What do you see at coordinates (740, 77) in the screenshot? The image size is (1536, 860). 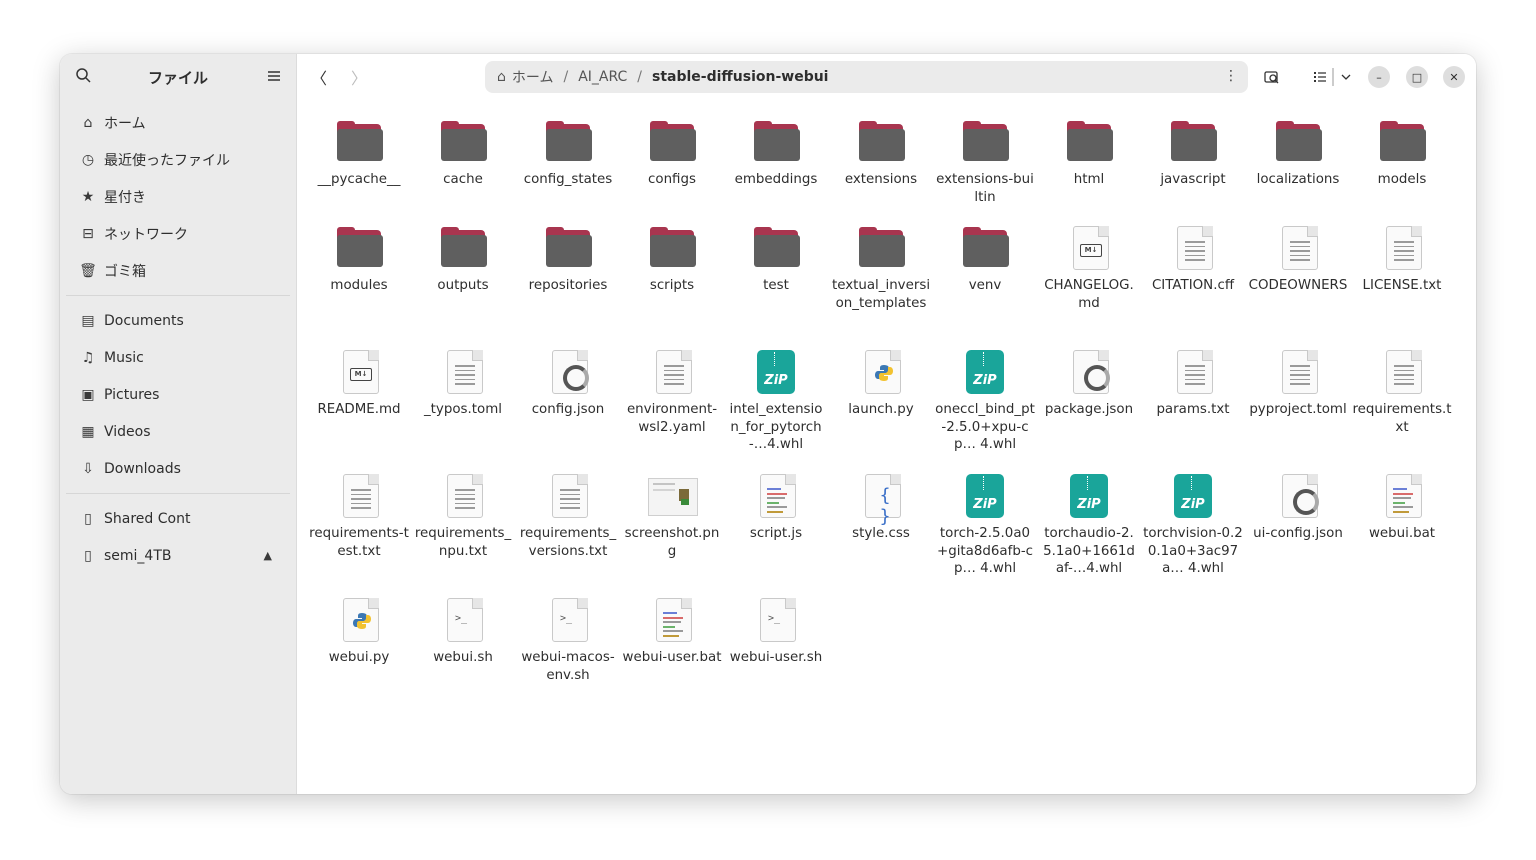 I see `breadcrumb-current: stable-diffusion-webui` at bounding box center [740, 77].